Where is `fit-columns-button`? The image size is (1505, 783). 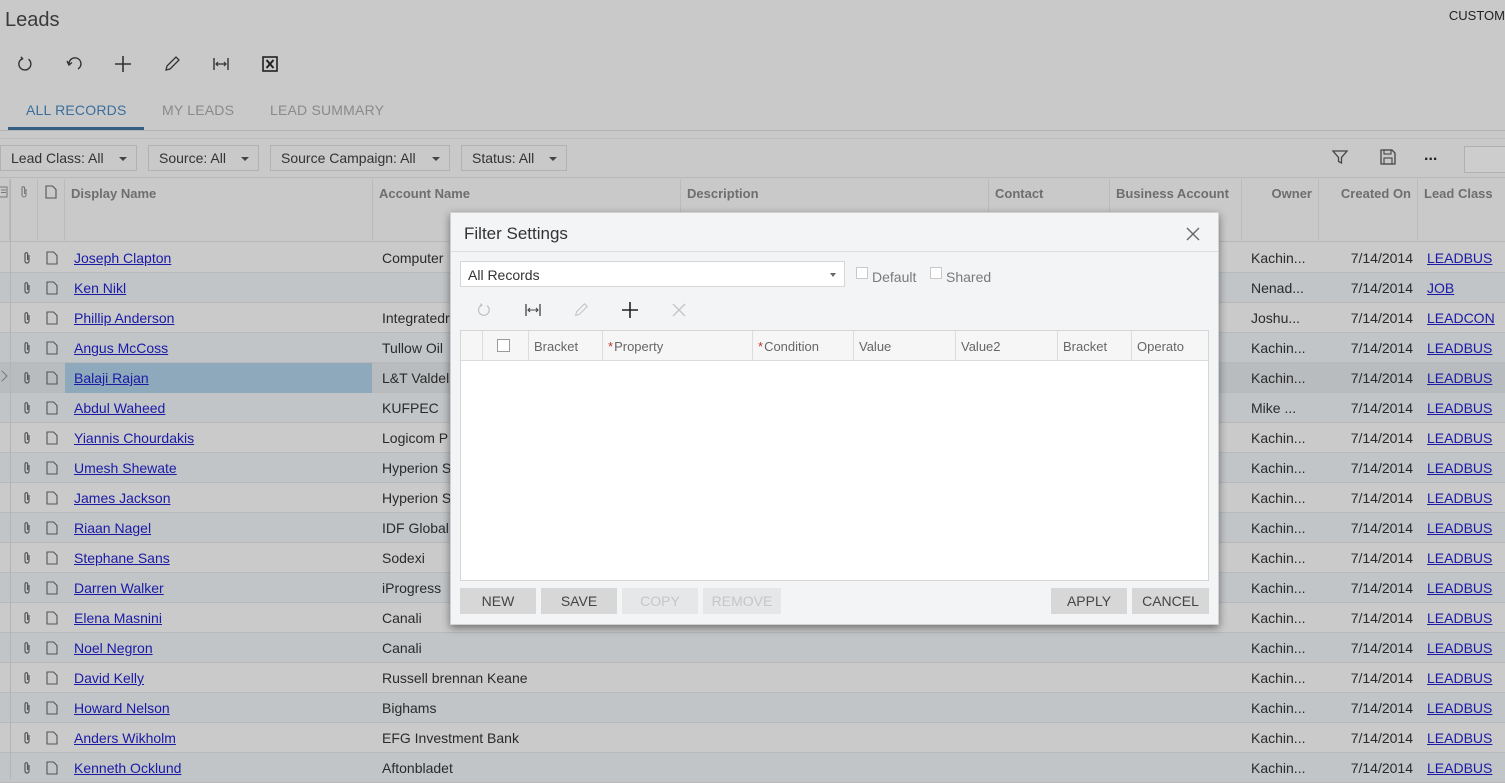
fit-columns-button is located at coordinates (220, 64).